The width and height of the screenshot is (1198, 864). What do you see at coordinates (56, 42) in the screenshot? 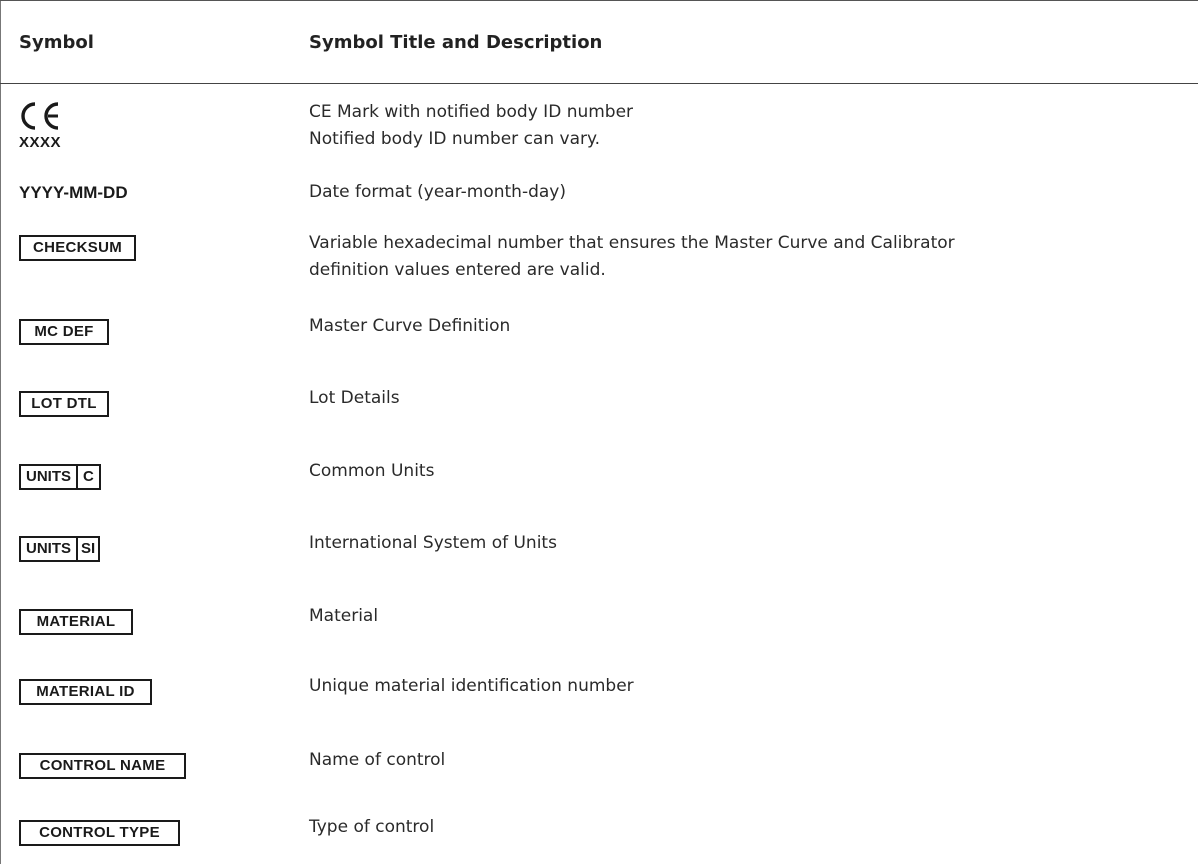
I see `header-symbol: Symbol` at bounding box center [56, 42].